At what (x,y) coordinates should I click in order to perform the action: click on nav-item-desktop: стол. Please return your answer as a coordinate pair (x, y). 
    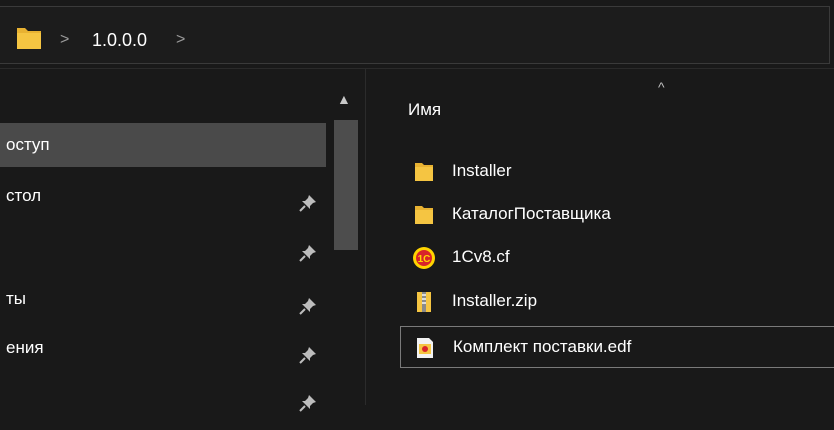
    Looking at the image, I should click on (163, 196).